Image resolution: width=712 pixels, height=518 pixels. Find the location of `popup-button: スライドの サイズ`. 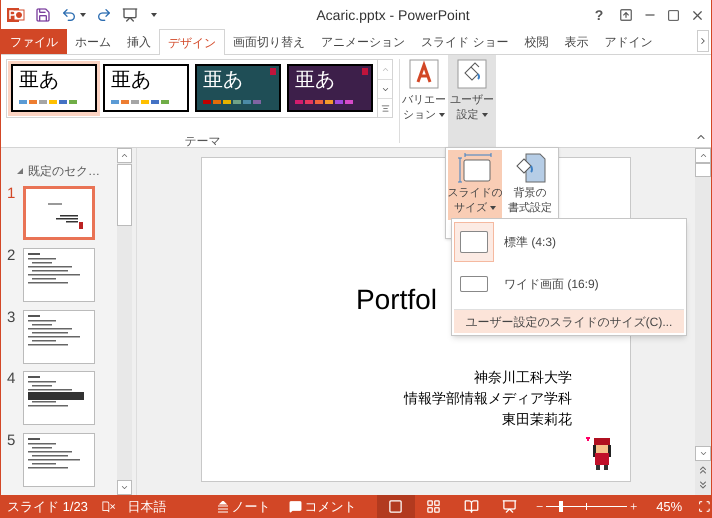

popup-button: スライドの サイズ is located at coordinates (475, 185).